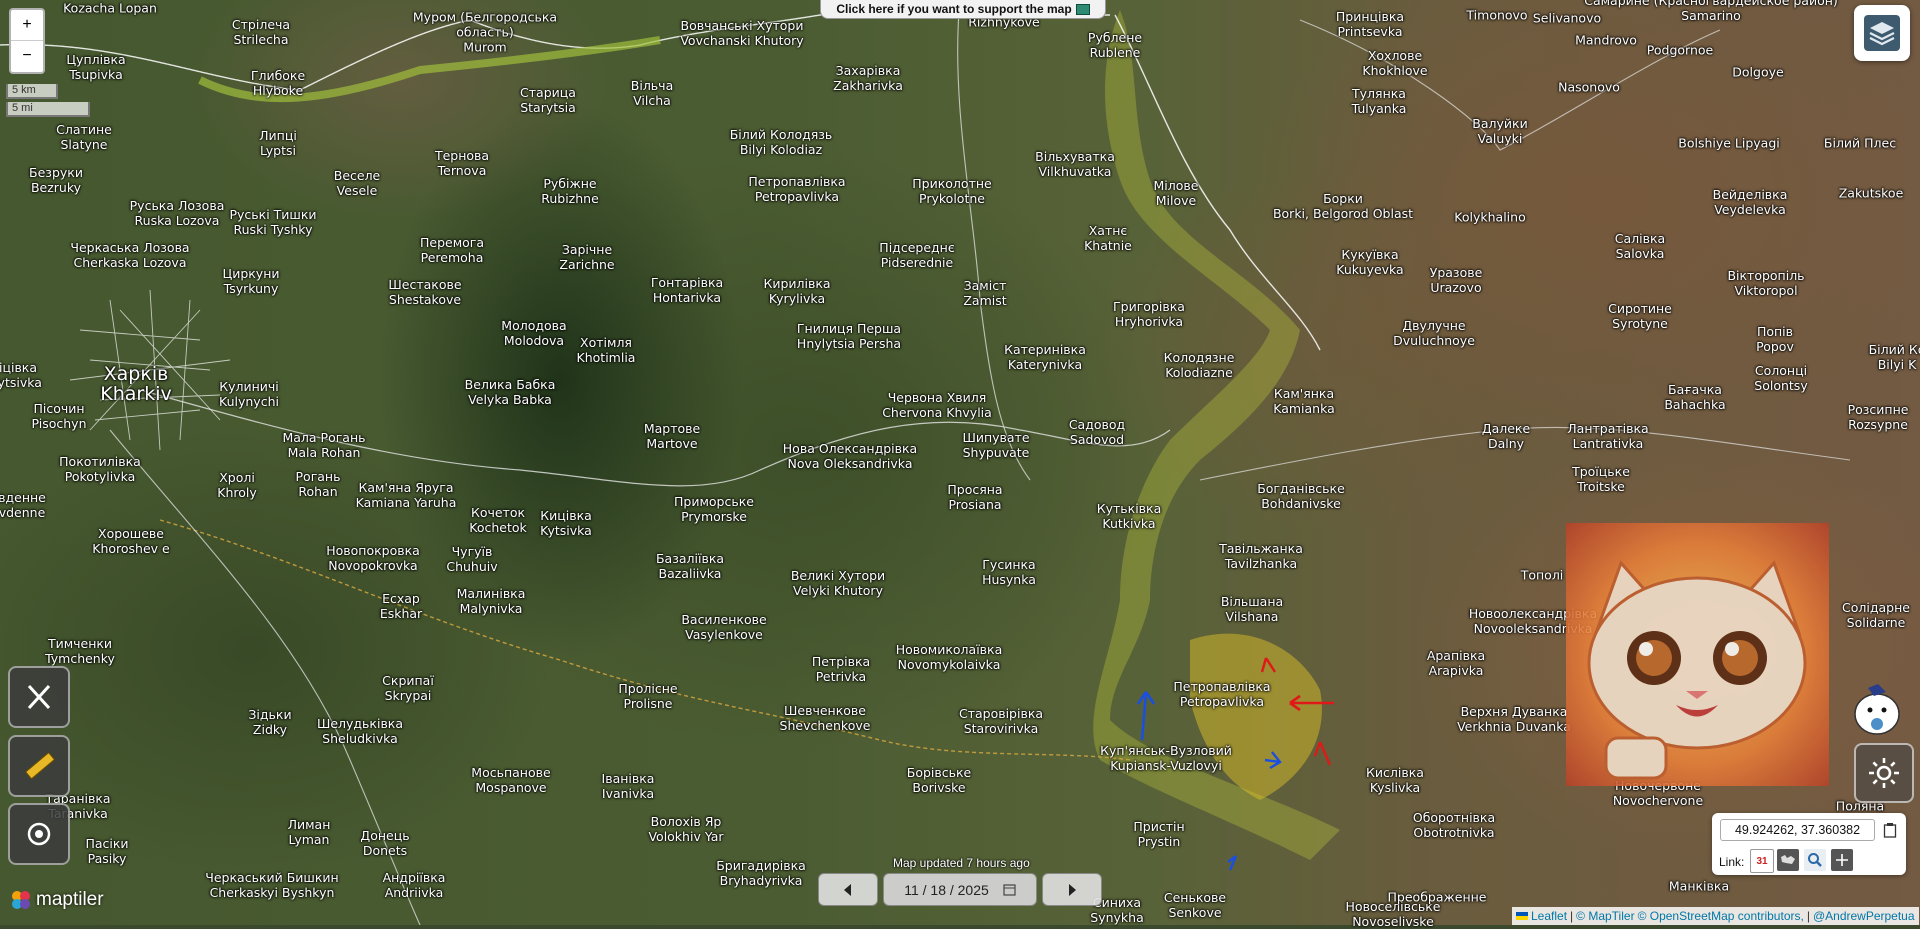 The width and height of the screenshot is (1920, 929). What do you see at coordinates (1608, 436) in the screenshot?
I see `place-label: Лантратівка Lantratіvka` at bounding box center [1608, 436].